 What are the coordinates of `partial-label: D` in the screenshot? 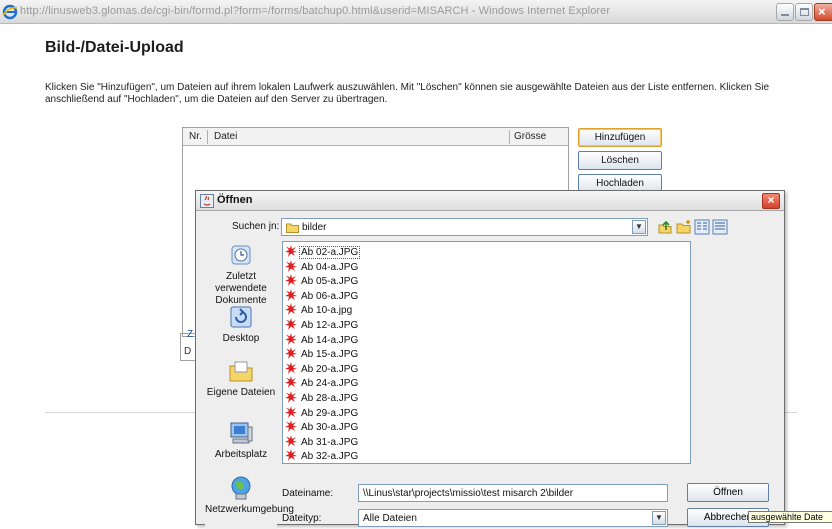 It's located at (188, 351).